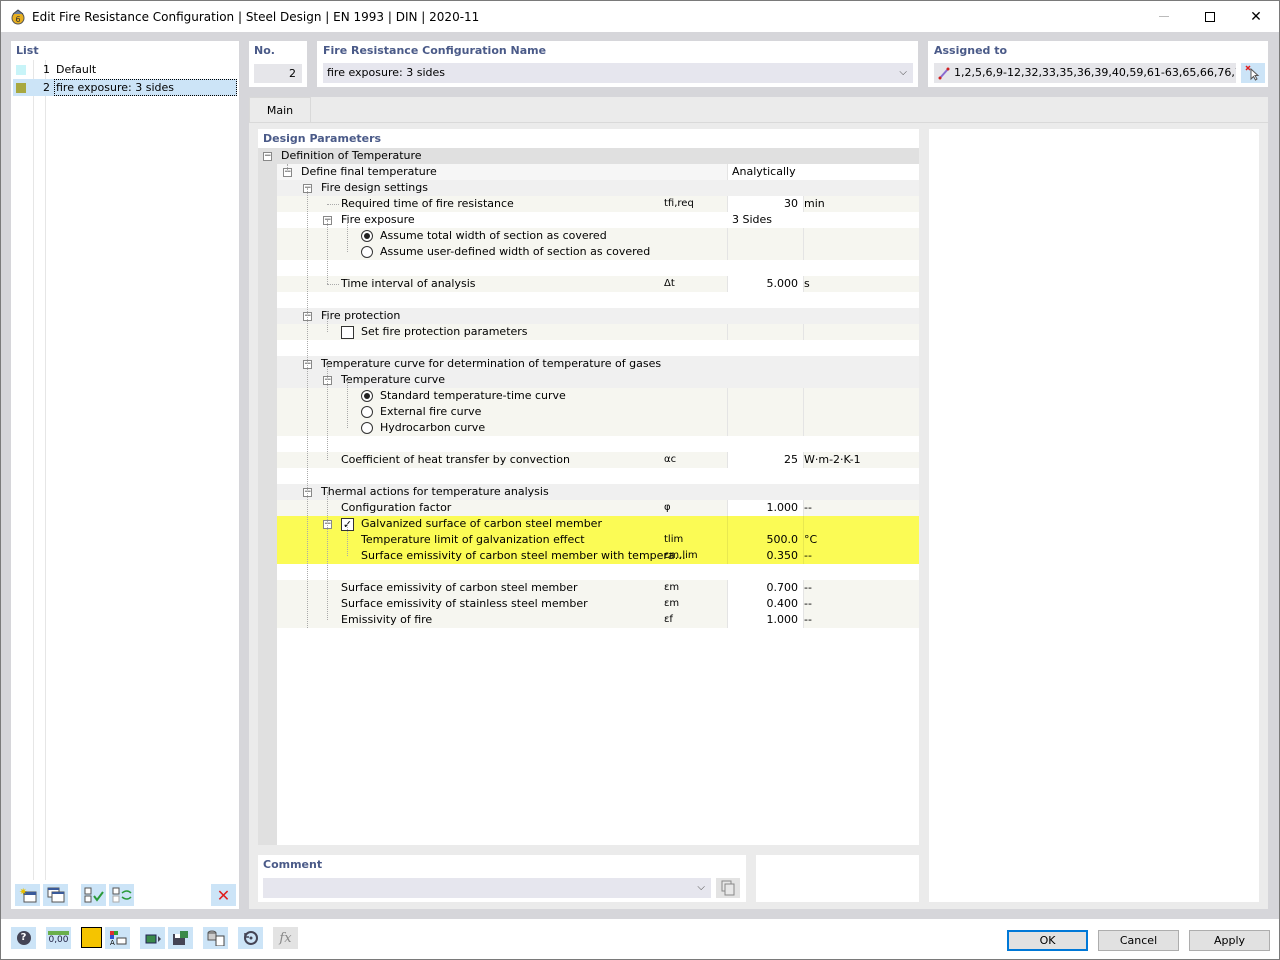 The height and width of the screenshot is (960, 1280). I want to click on comment-panel: Comment ⌵, so click(502, 878).